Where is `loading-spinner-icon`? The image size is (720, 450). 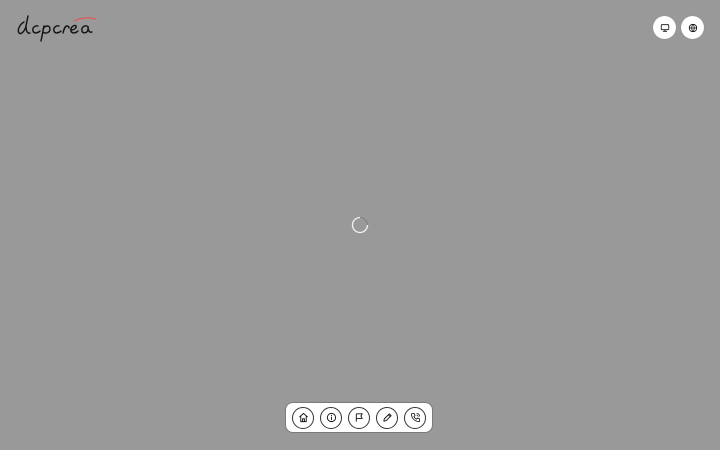
loading-spinner-icon is located at coordinates (360, 225).